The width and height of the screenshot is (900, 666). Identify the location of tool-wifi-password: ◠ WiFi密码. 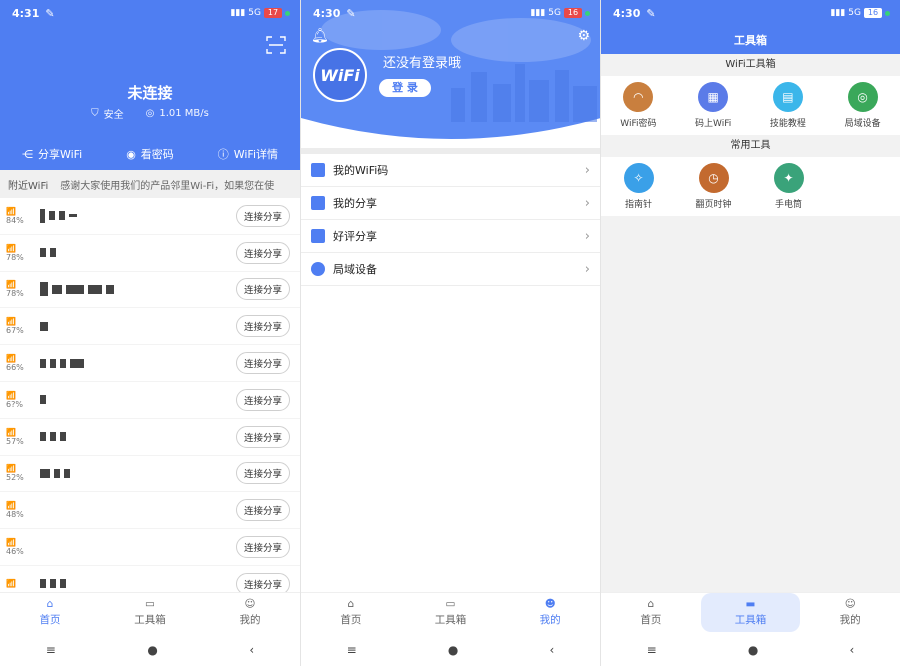
(638, 105).